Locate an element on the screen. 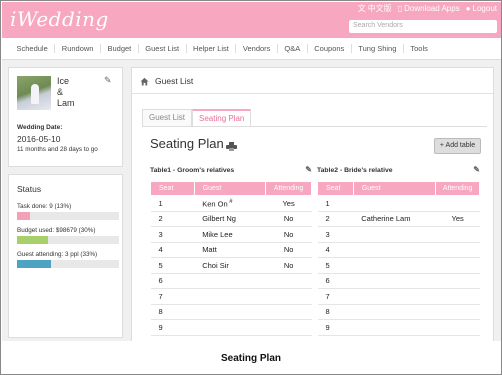  nav-item-vendors: Vendors is located at coordinates (257, 48).